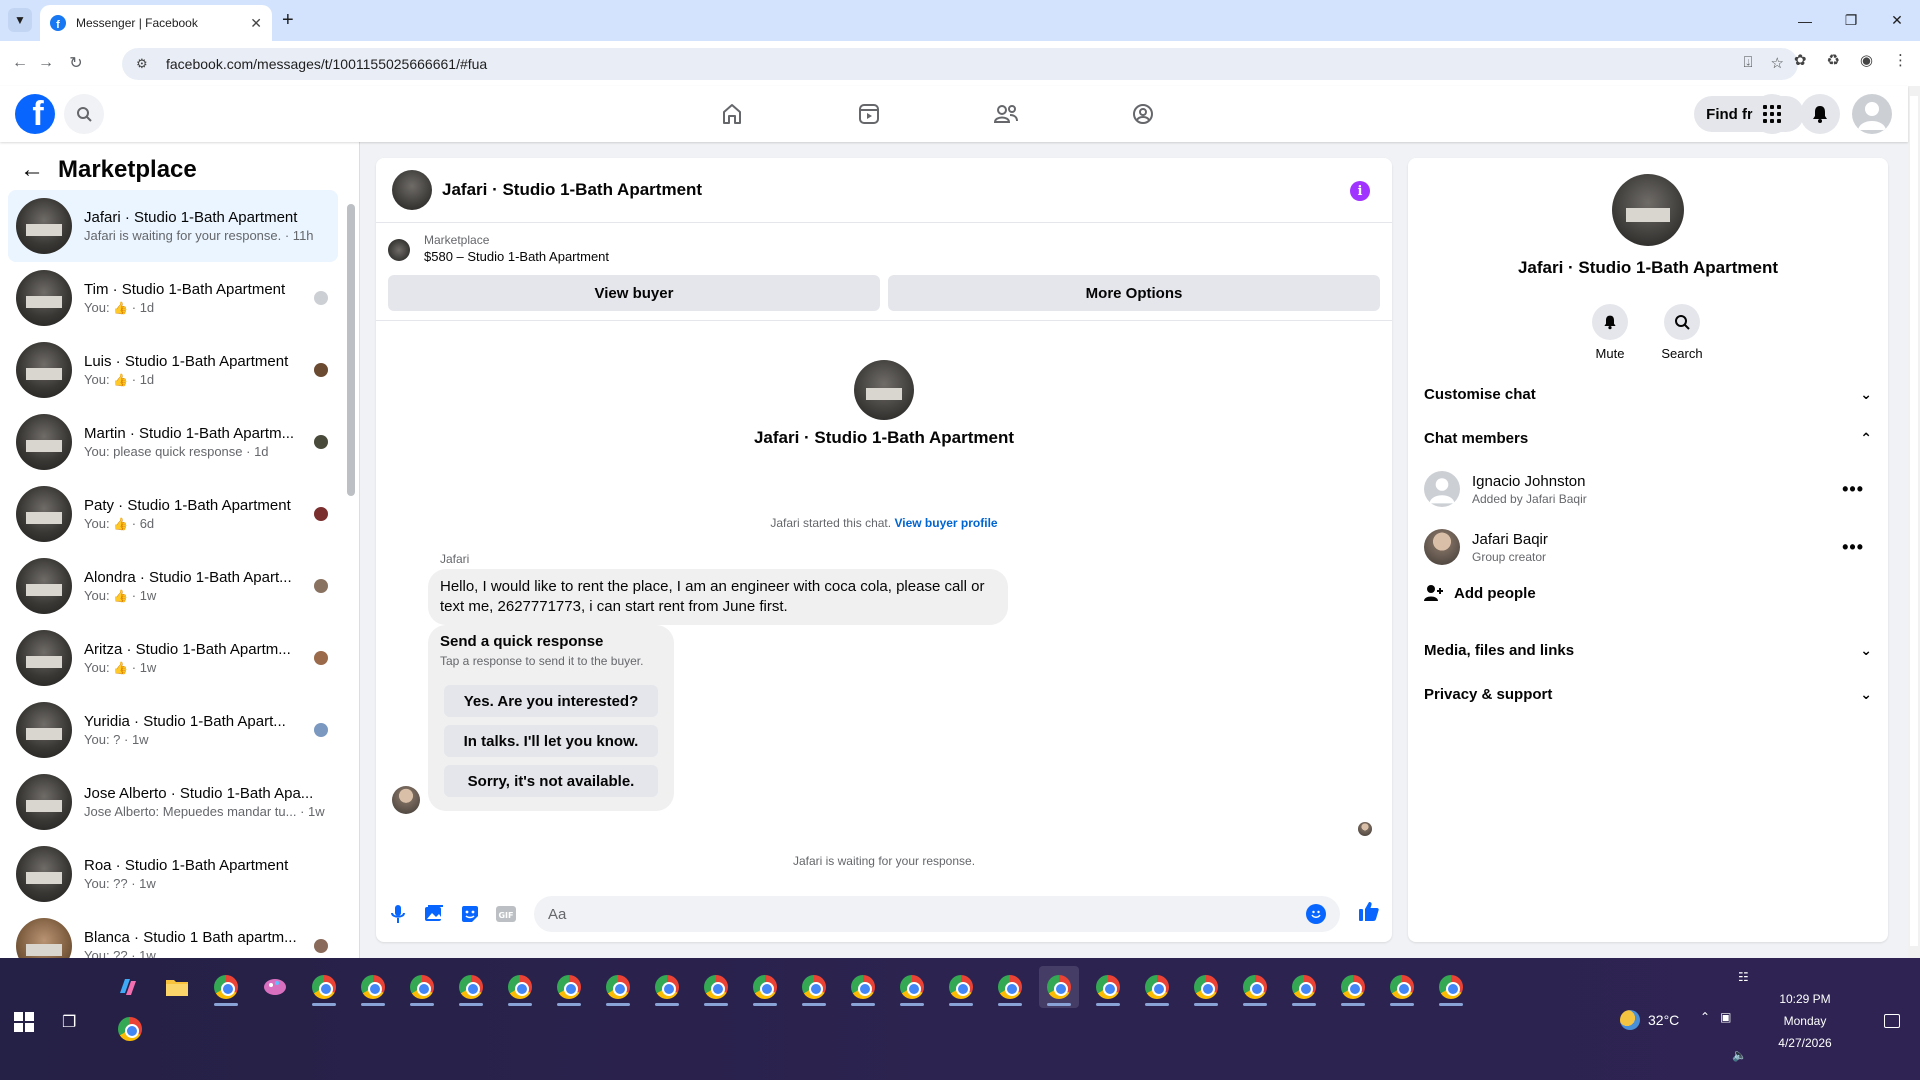 This screenshot has width=1920, height=1080. Describe the element at coordinates (1820, 114) in the screenshot. I see `notifications-button` at that location.